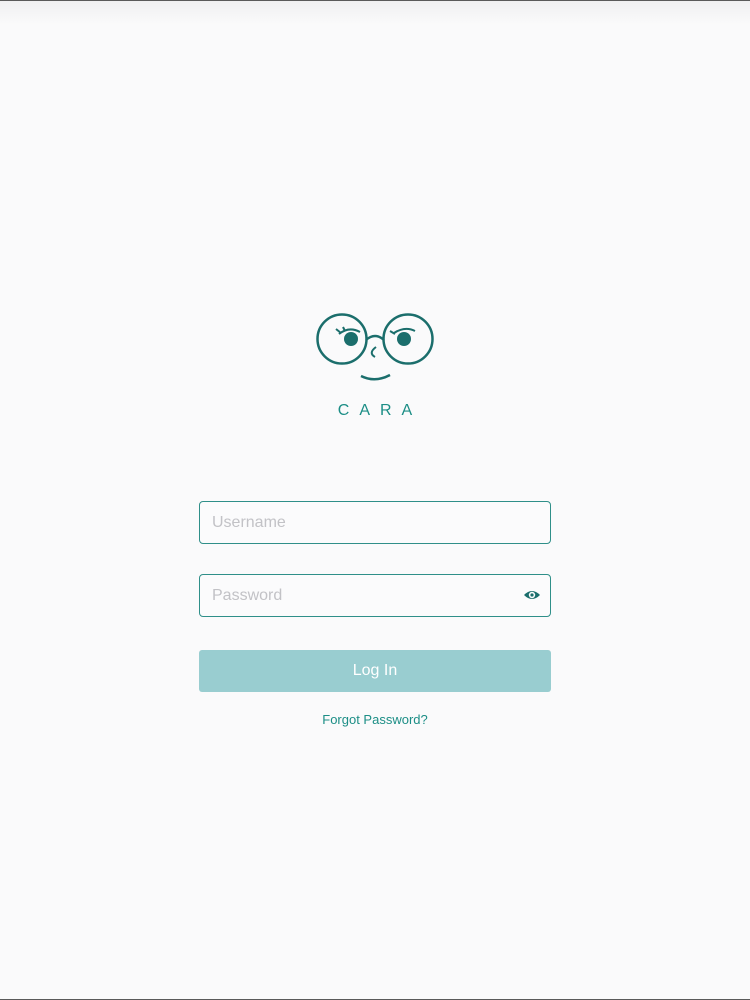 The image size is (750, 1000). Describe the element at coordinates (380, 410) in the screenshot. I see `brand-name: CARA` at that location.